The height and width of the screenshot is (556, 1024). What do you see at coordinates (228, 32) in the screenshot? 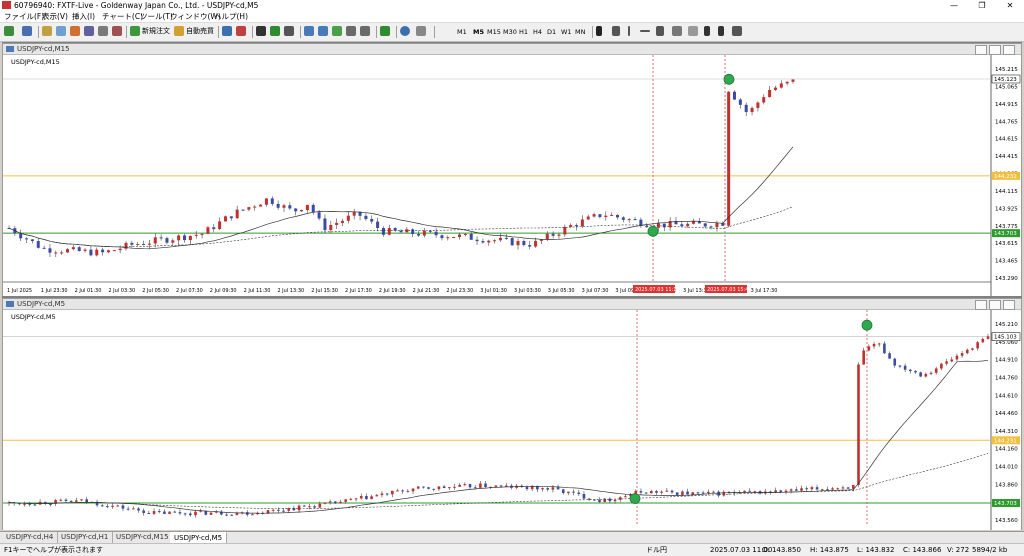
I see `signal-icon` at bounding box center [228, 32].